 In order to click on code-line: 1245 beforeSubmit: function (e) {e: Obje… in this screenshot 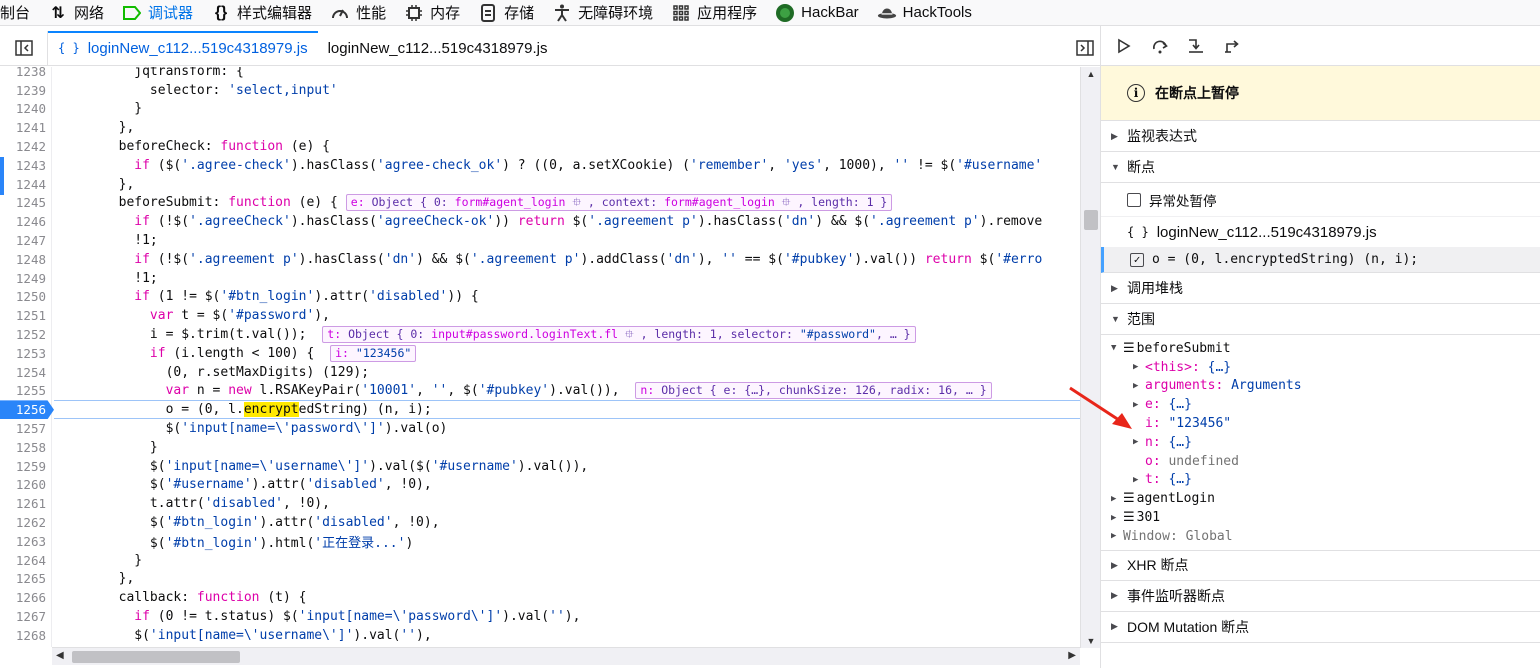, I will do `click(540, 203)`.